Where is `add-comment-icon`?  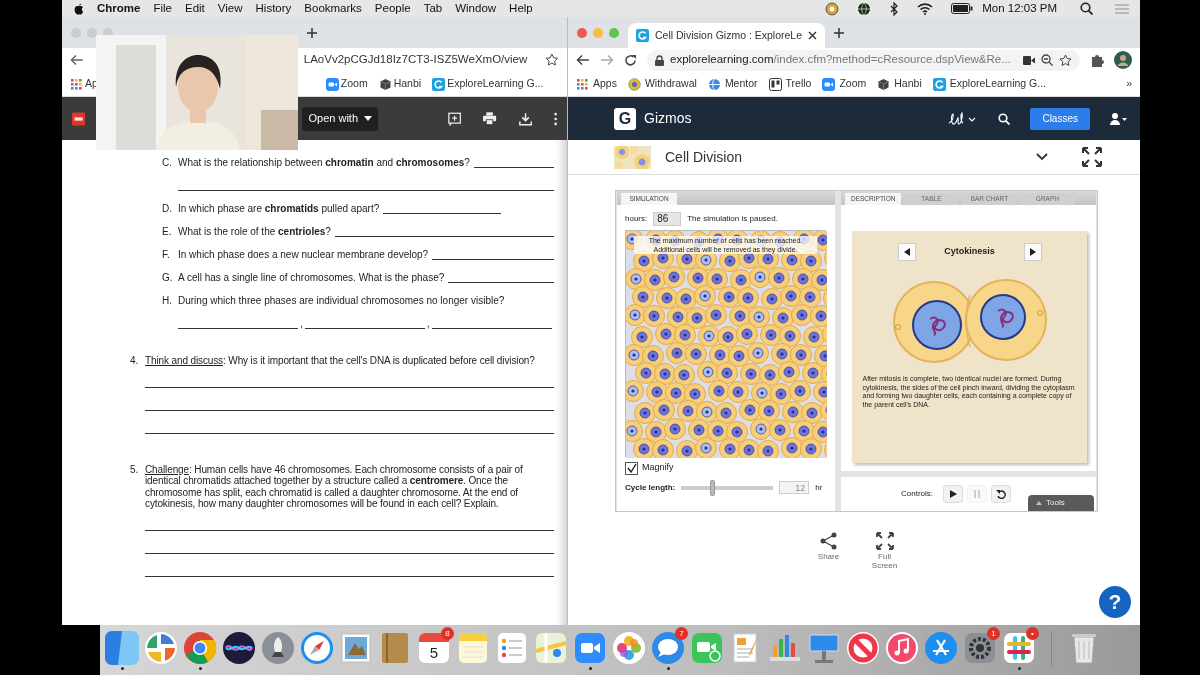 add-comment-icon is located at coordinates (455, 118).